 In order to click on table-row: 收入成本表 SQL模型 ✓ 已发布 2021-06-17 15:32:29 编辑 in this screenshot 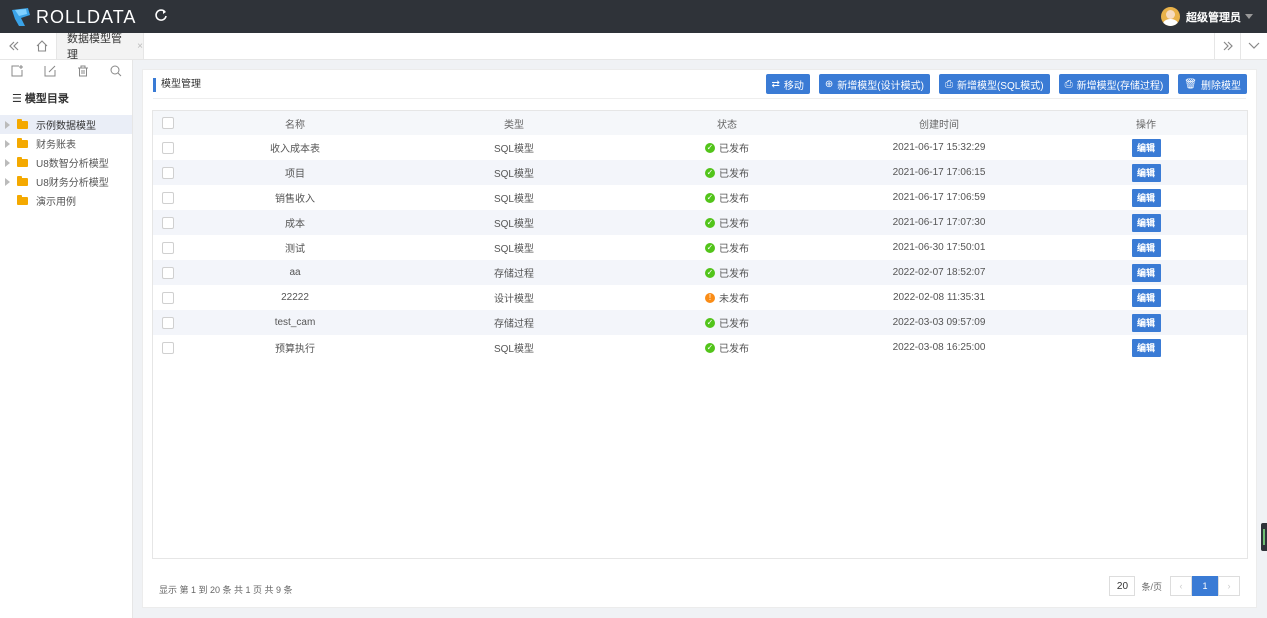, I will do `click(700, 147)`.